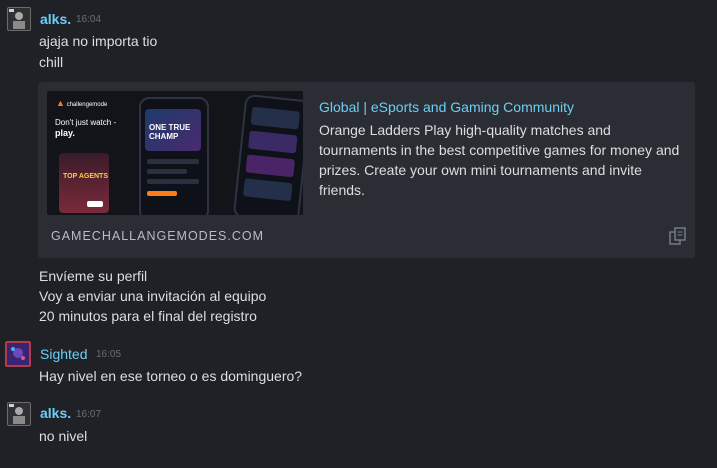 This screenshot has height=468, width=717. What do you see at coordinates (98, 41) in the screenshot?
I see `message-text: ajaja no importa tio` at bounding box center [98, 41].